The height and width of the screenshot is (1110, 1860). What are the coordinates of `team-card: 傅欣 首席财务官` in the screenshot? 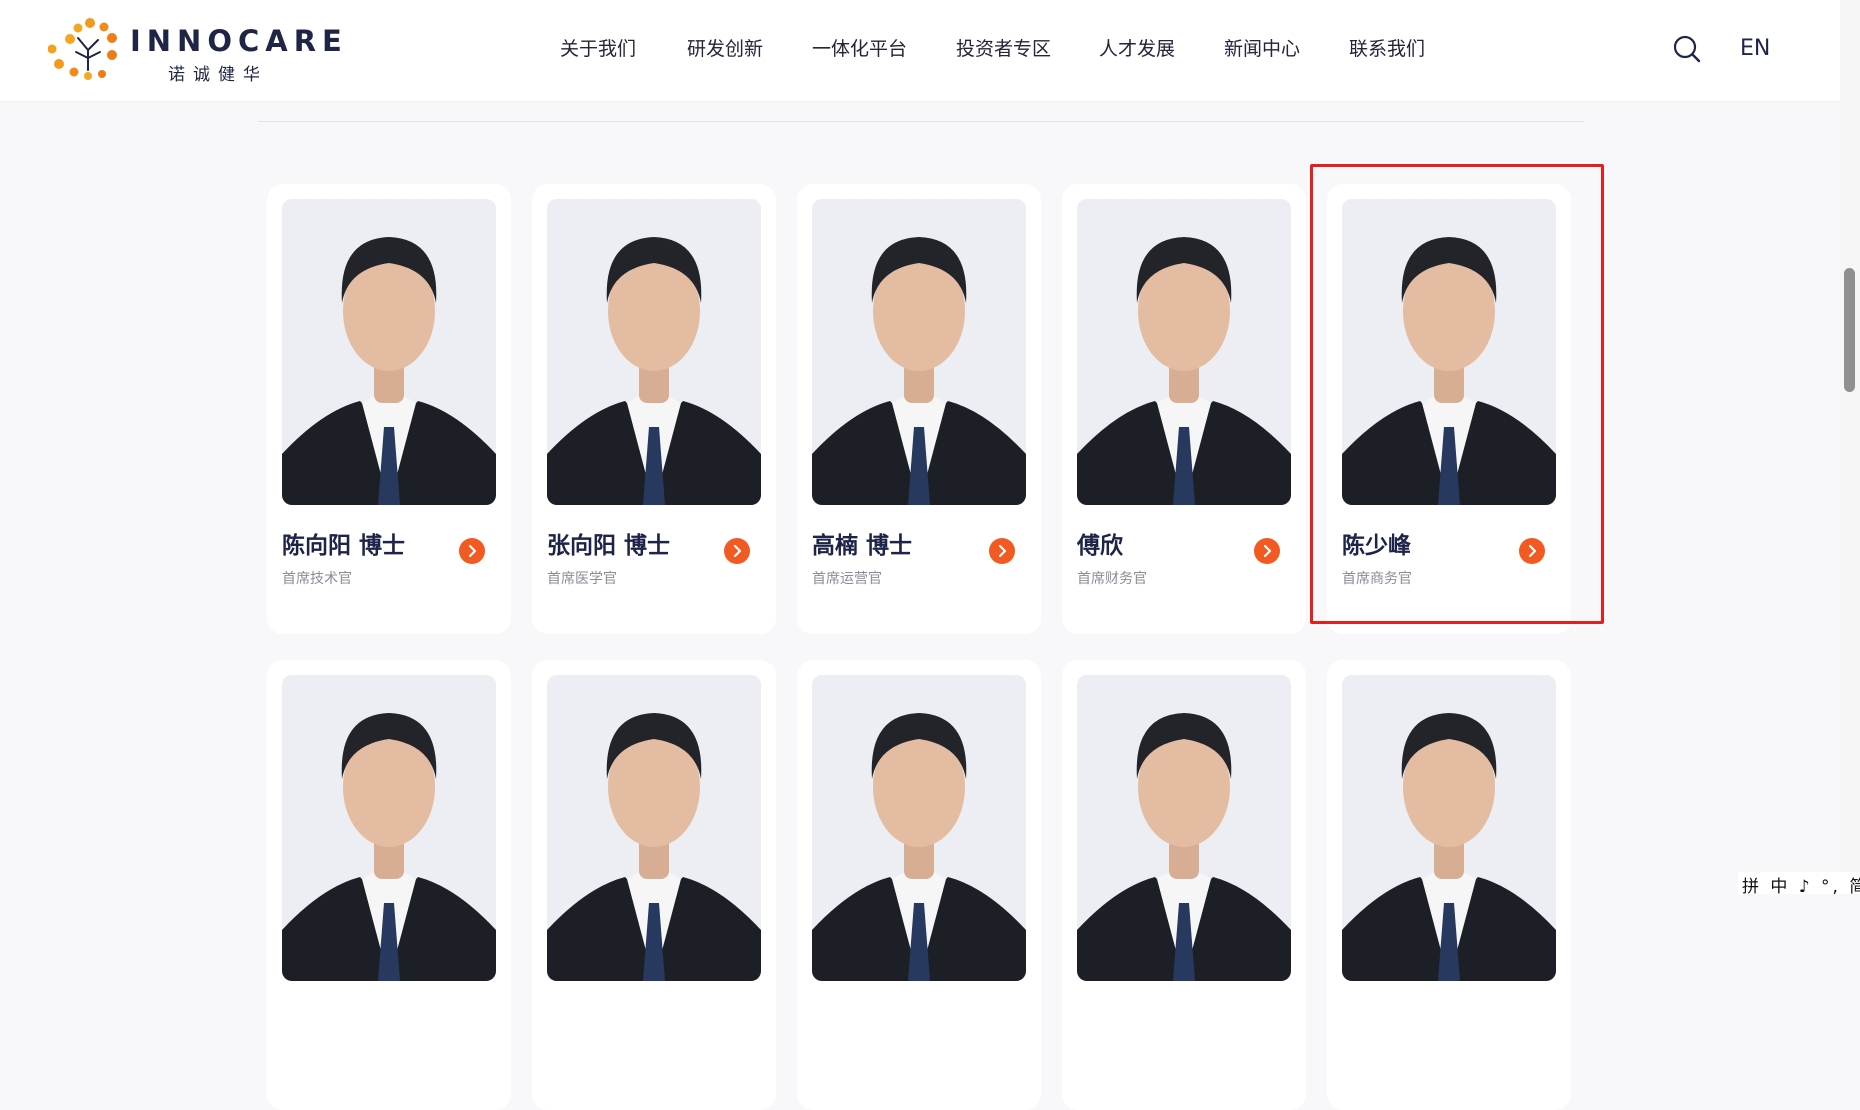 It's located at (1184, 409).